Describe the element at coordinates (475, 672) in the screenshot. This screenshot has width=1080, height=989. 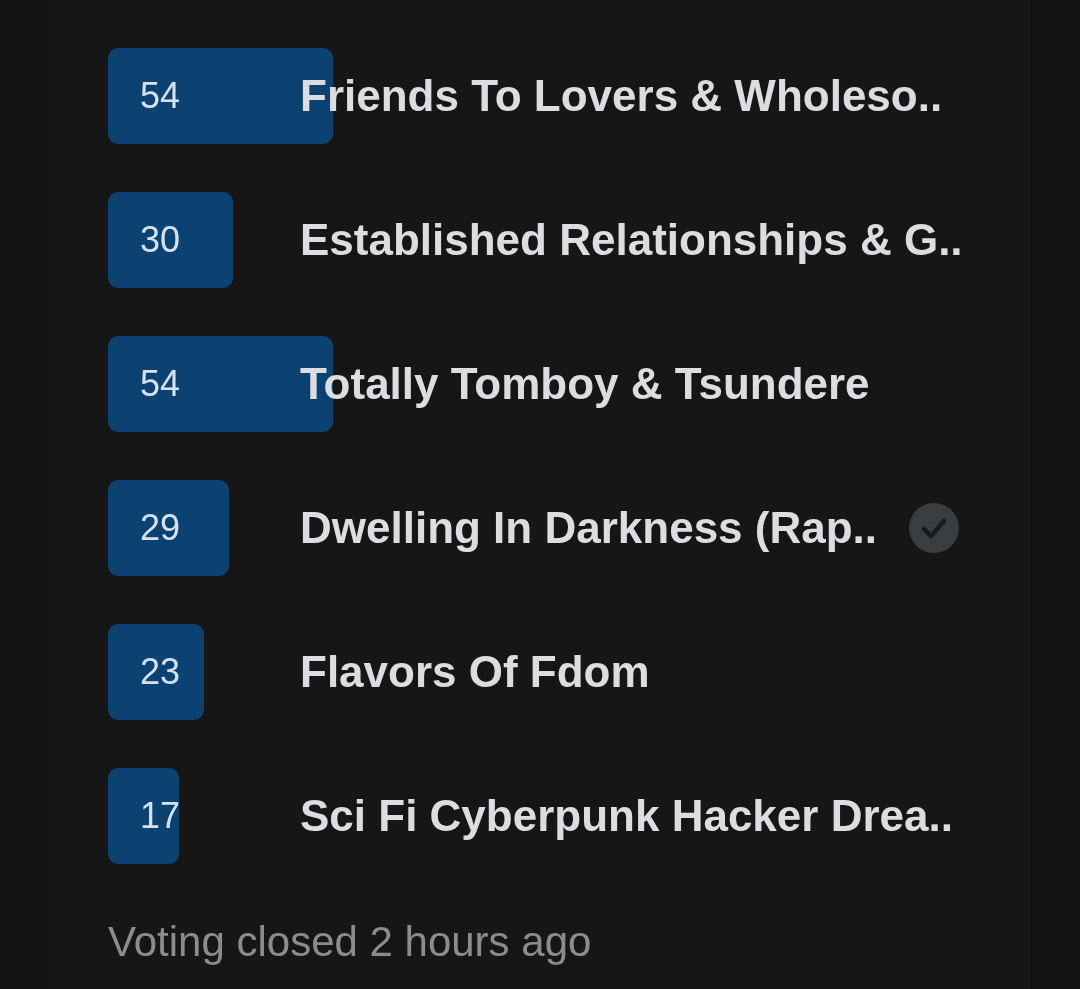
I see `option-label: Flavors Of Fdom` at that location.